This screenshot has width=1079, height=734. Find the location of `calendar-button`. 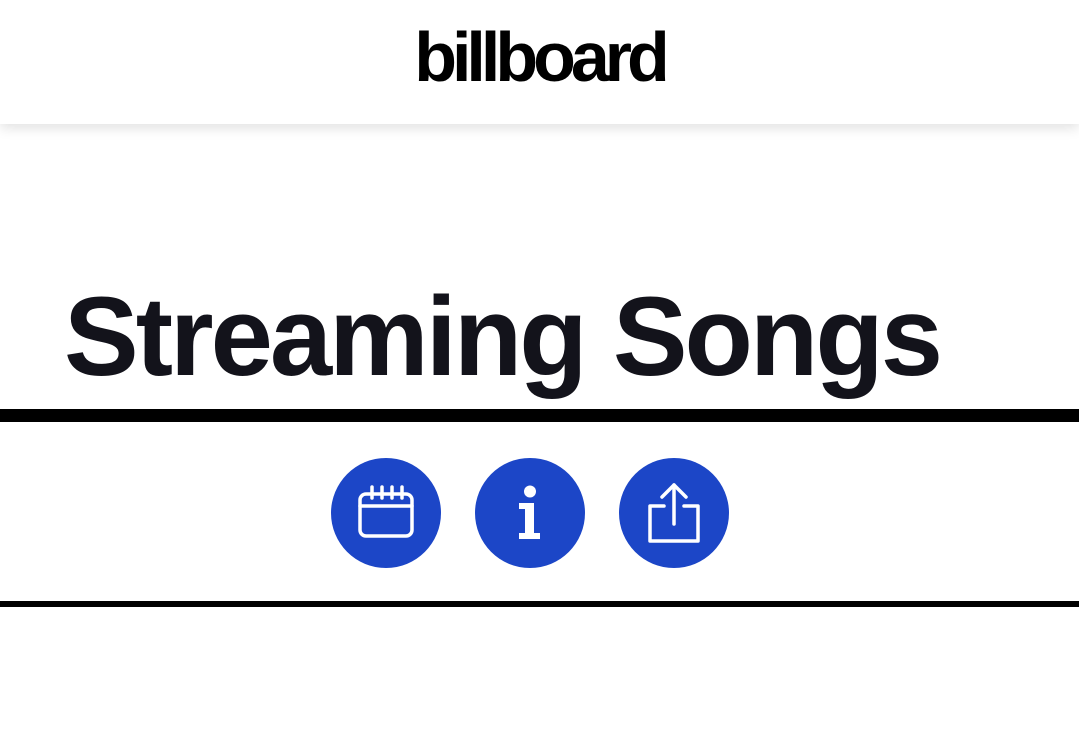

calendar-button is located at coordinates (386, 513).